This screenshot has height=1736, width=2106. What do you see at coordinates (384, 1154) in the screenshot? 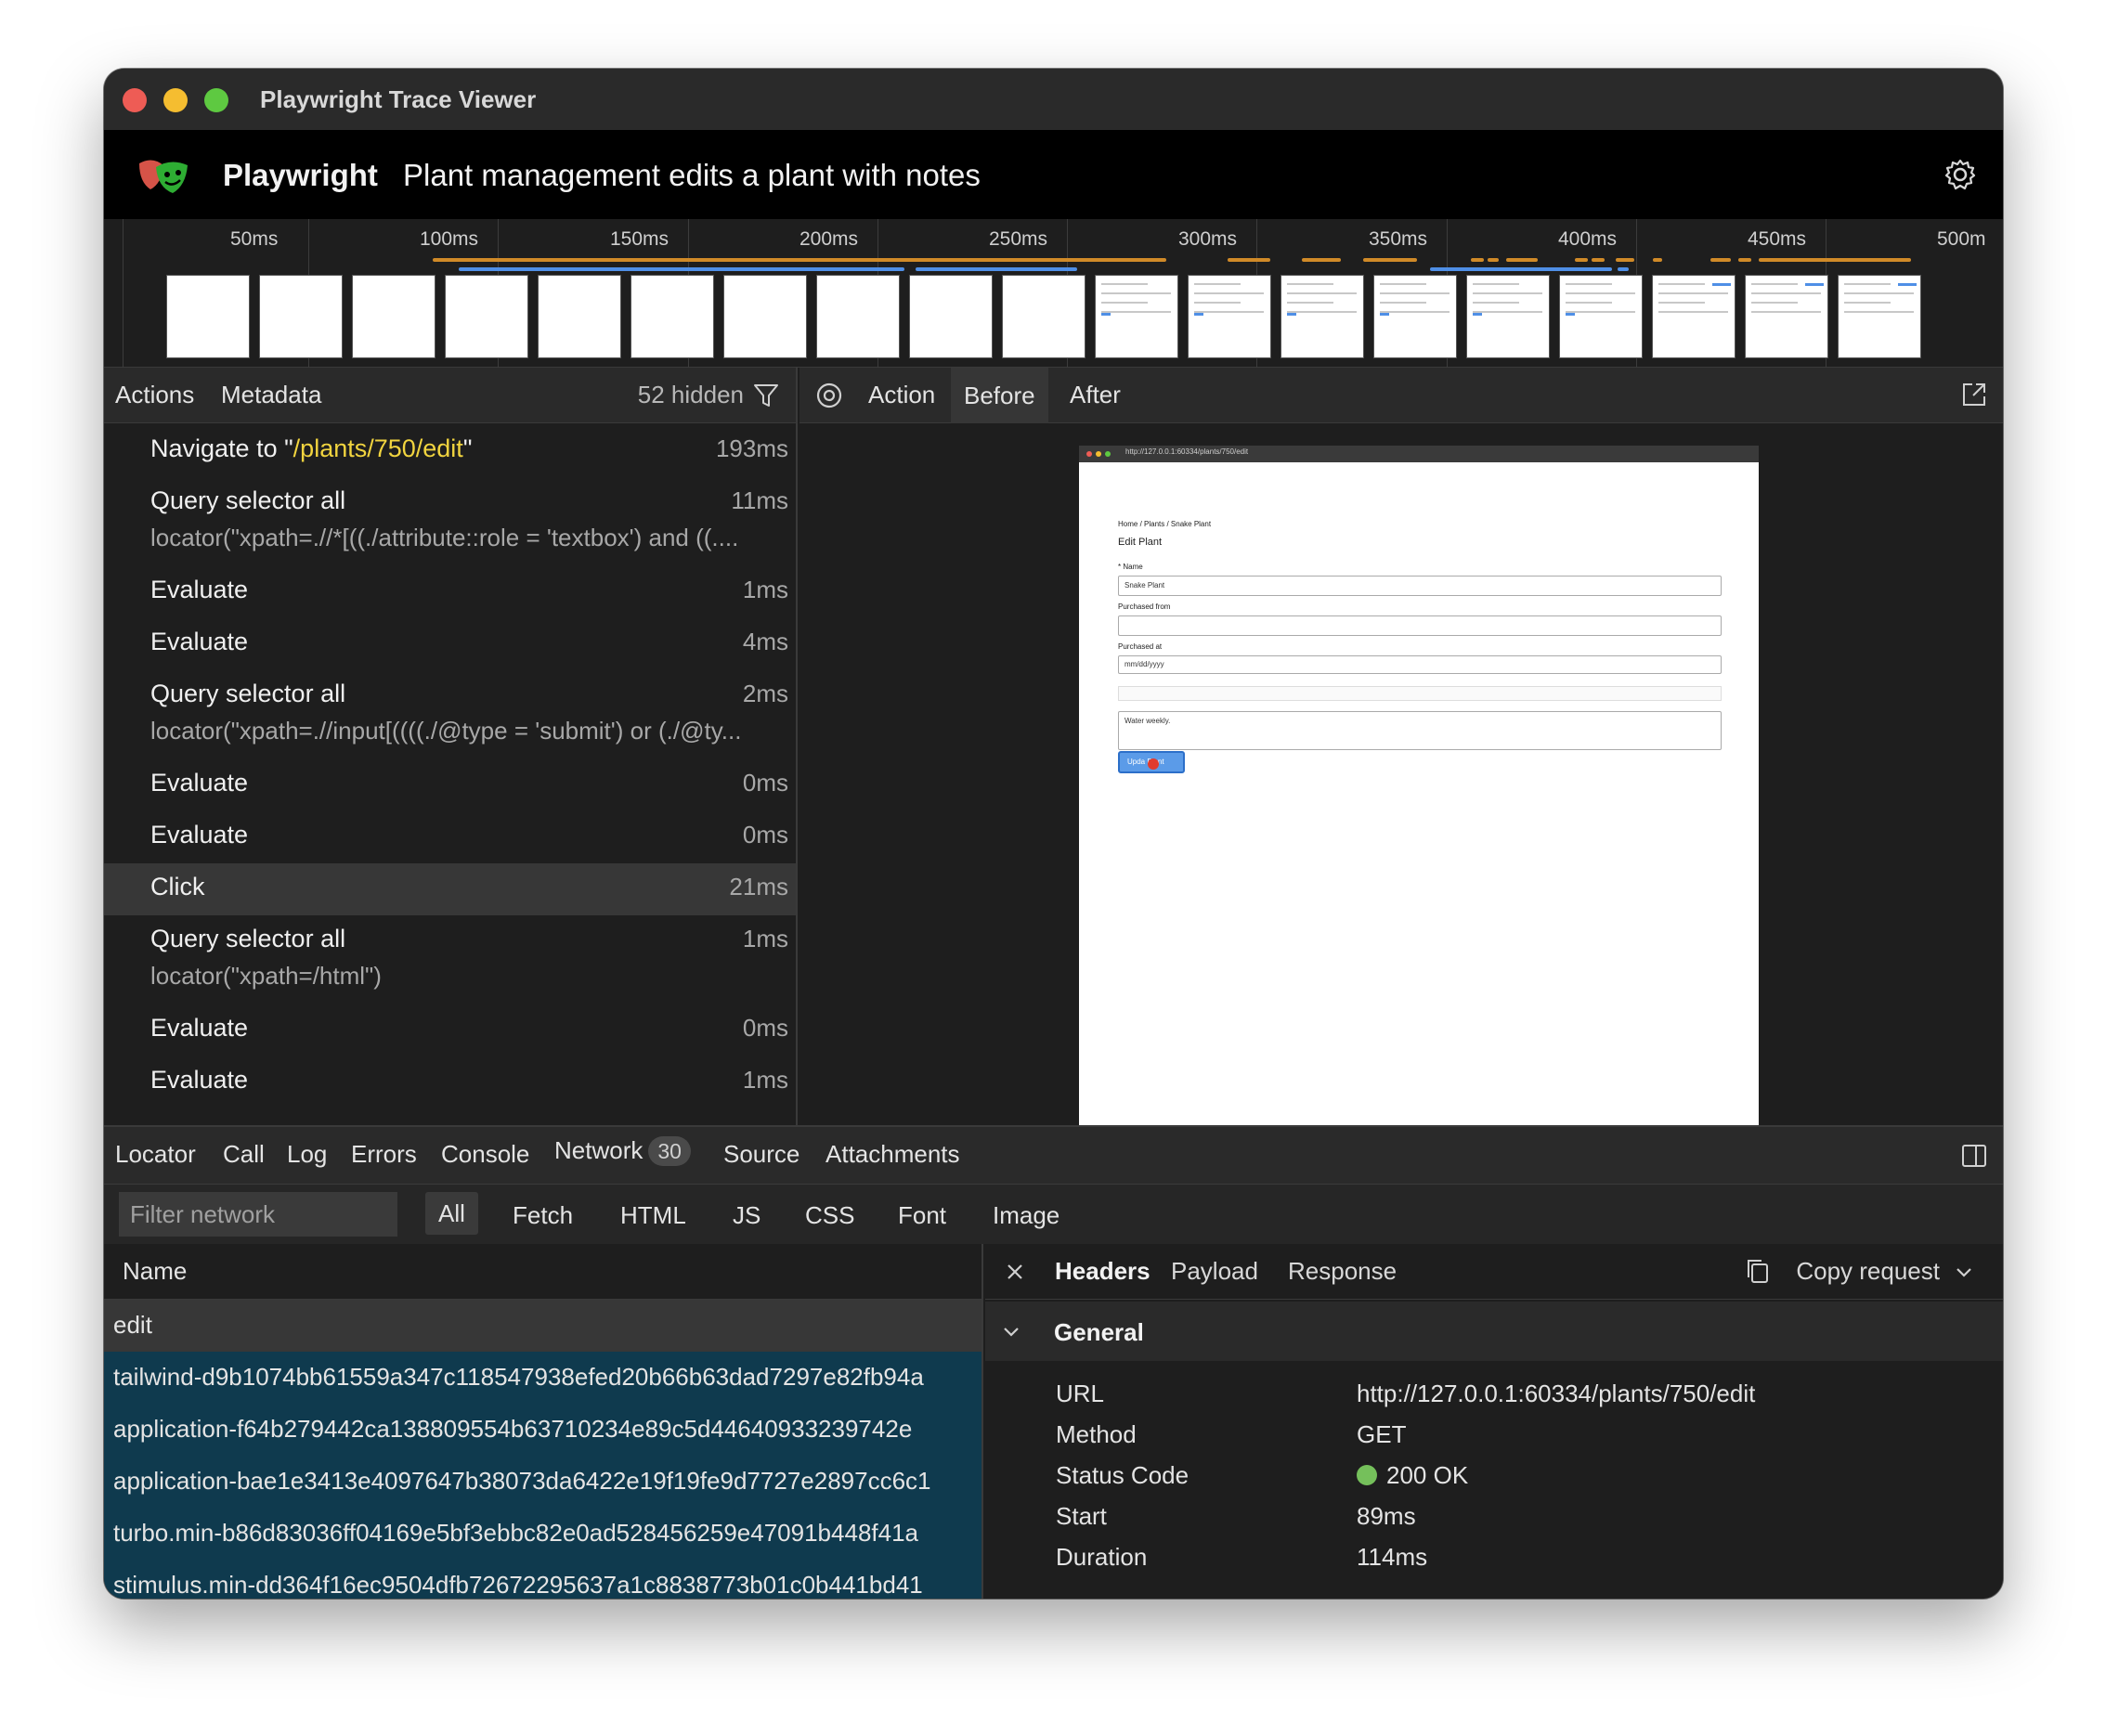
I see `tab-errors: Errors` at bounding box center [384, 1154].